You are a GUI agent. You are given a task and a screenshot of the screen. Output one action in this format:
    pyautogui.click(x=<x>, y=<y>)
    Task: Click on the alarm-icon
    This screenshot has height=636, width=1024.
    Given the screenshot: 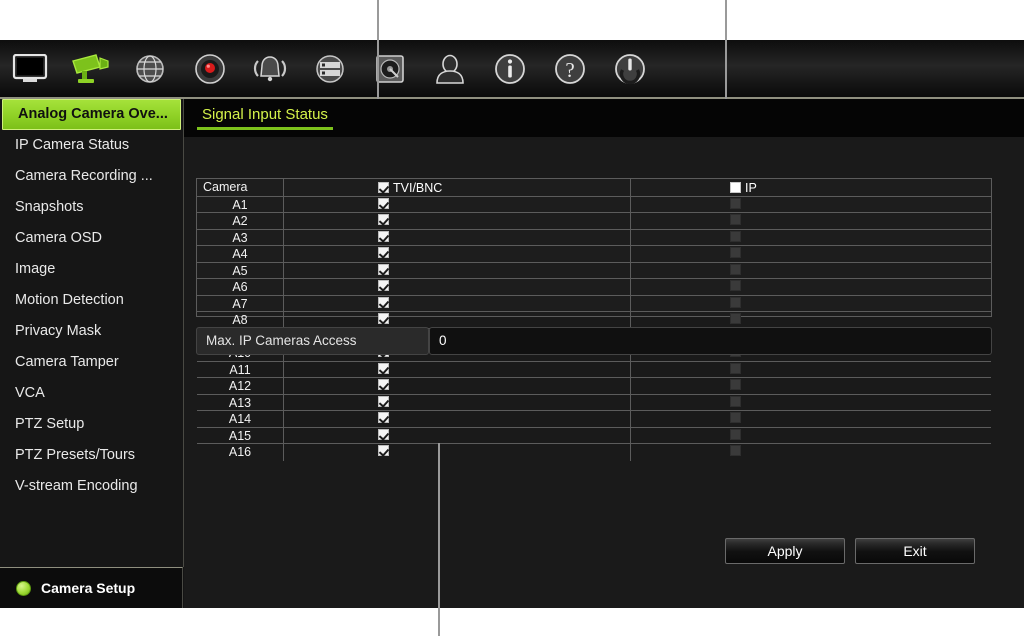 What is the action you would take?
    pyautogui.click(x=270, y=68)
    